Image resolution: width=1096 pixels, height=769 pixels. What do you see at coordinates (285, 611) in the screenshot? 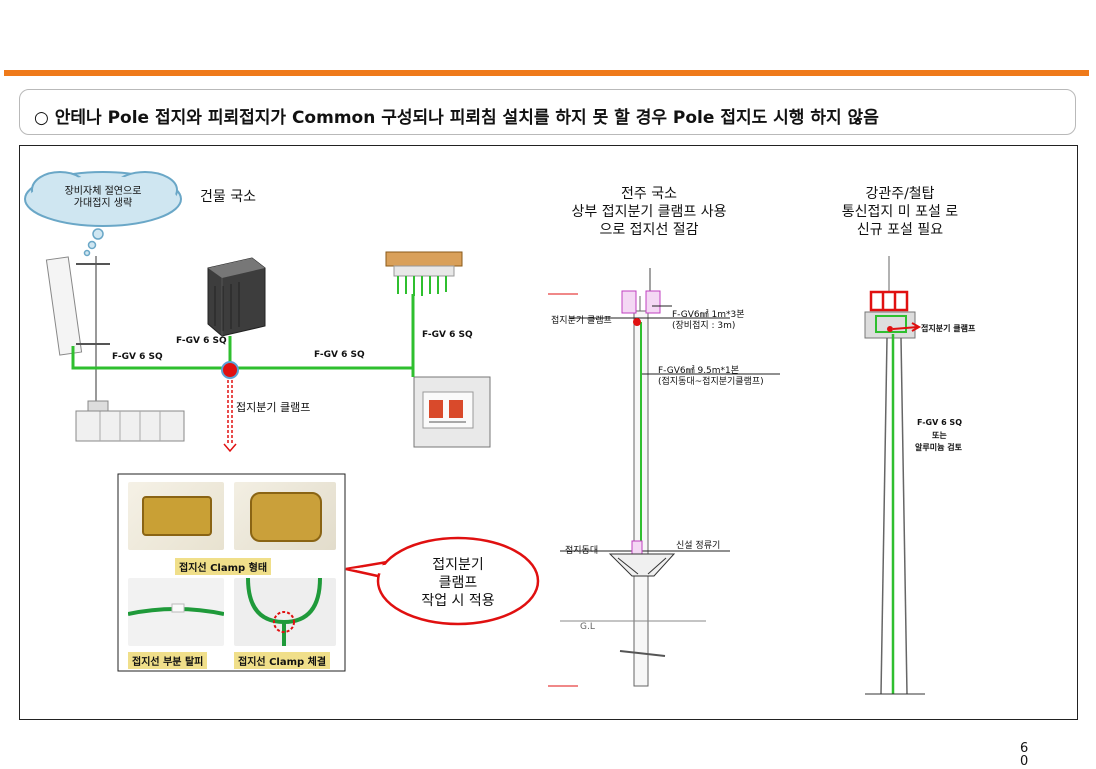
I see `clamp-fasten-photo` at bounding box center [285, 611].